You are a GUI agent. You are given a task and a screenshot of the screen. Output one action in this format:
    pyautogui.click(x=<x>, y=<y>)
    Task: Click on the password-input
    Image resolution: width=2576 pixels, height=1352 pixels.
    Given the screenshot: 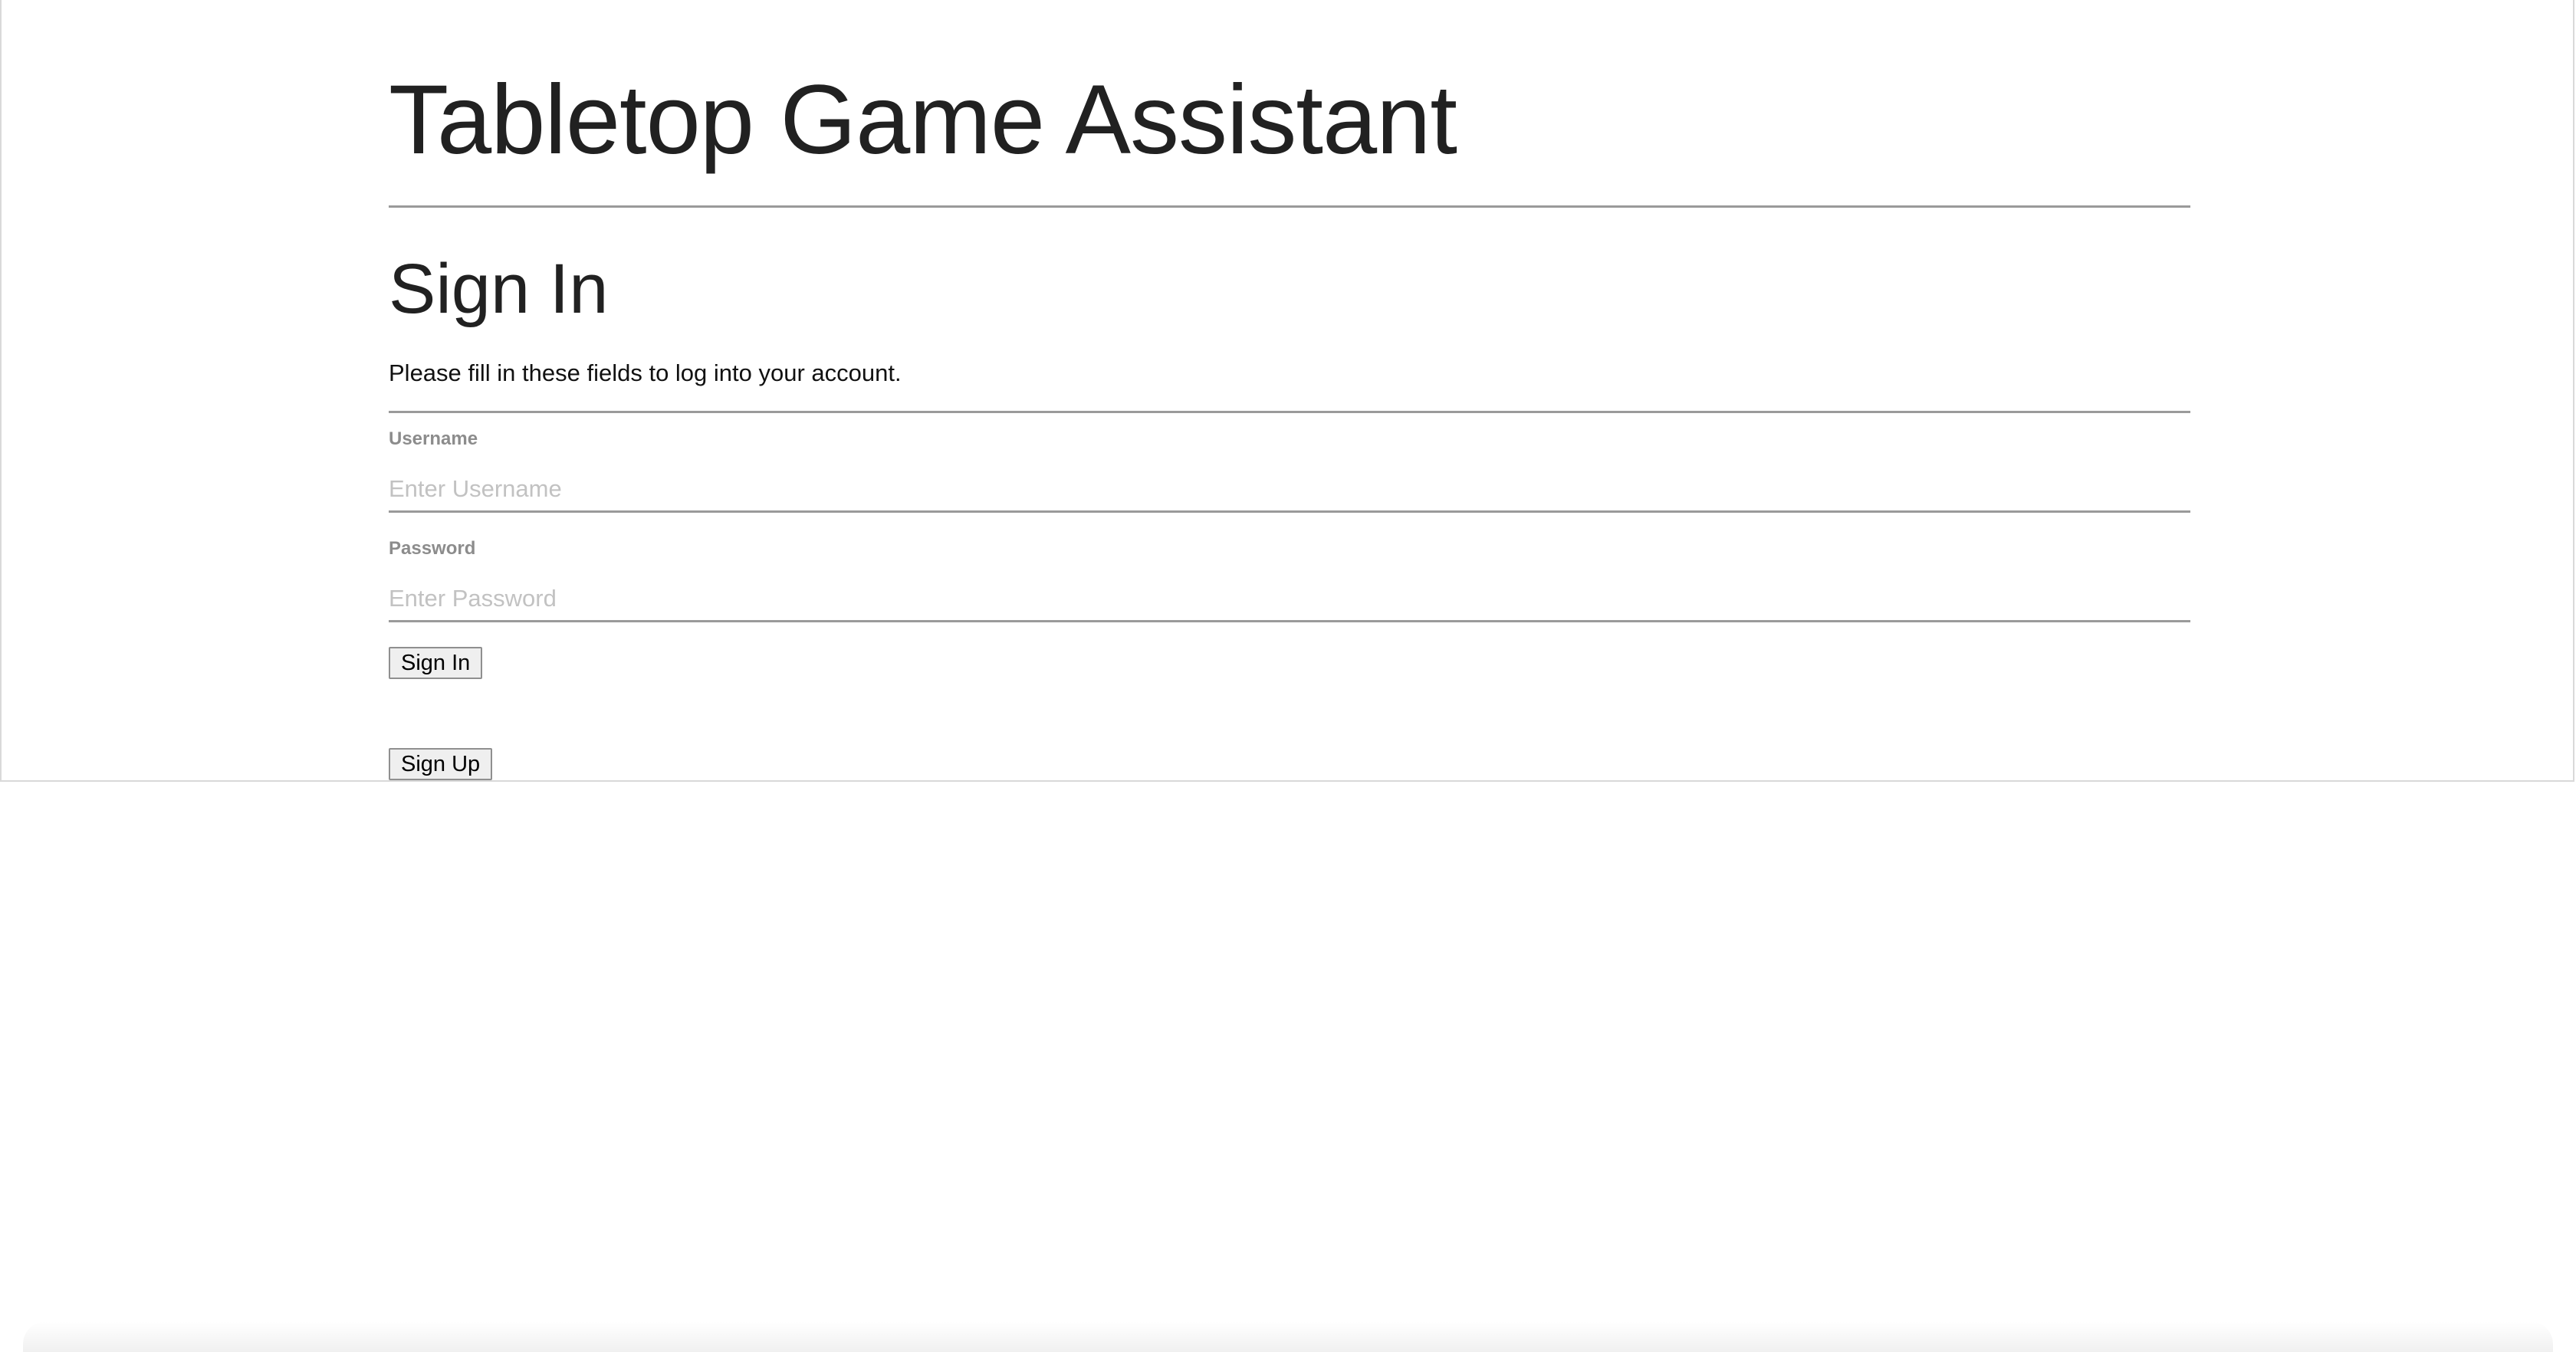 What is the action you would take?
    pyautogui.click(x=1290, y=599)
    